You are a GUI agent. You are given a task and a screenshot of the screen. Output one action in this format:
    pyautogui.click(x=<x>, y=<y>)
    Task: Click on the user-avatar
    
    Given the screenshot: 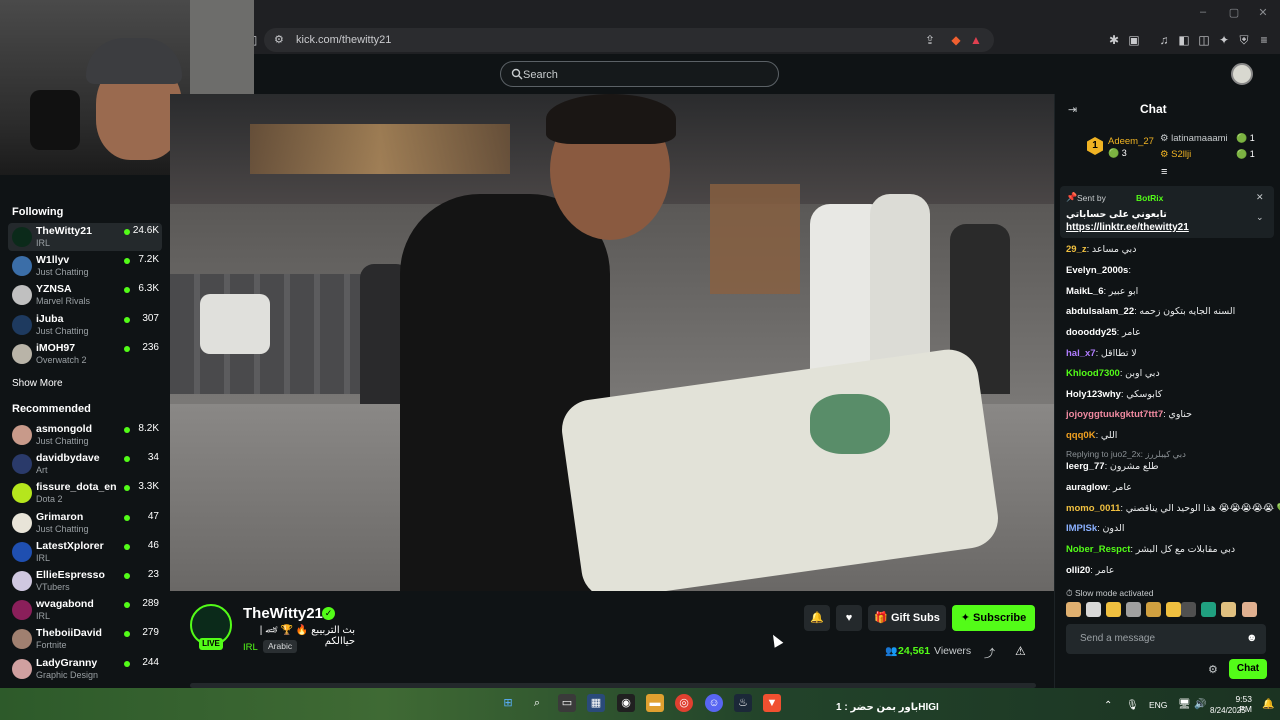 What is the action you would take?
    pyautogui.click(x=1242, y=74)
    